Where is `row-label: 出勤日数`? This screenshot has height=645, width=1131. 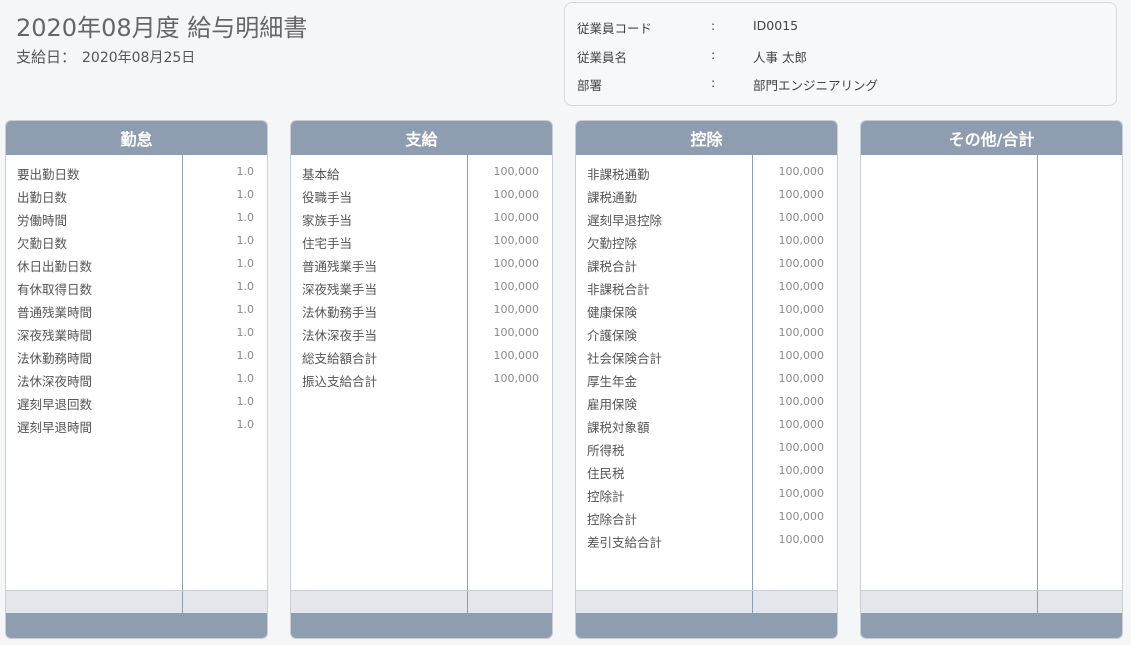 row-label: 出勤日数 is located at coordinates (42, 197).